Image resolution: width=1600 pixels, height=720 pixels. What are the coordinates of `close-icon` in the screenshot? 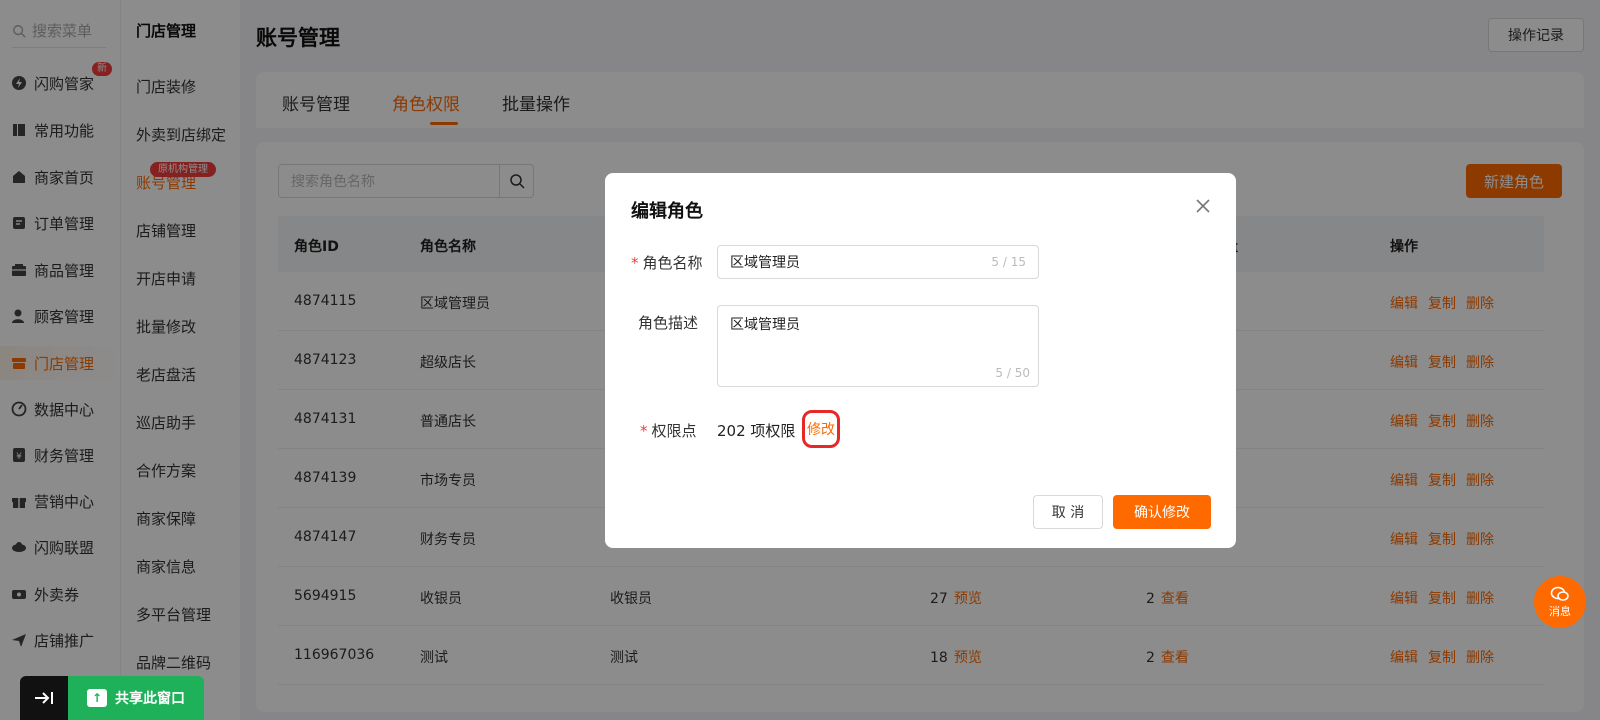 It's located at (1203, 206).